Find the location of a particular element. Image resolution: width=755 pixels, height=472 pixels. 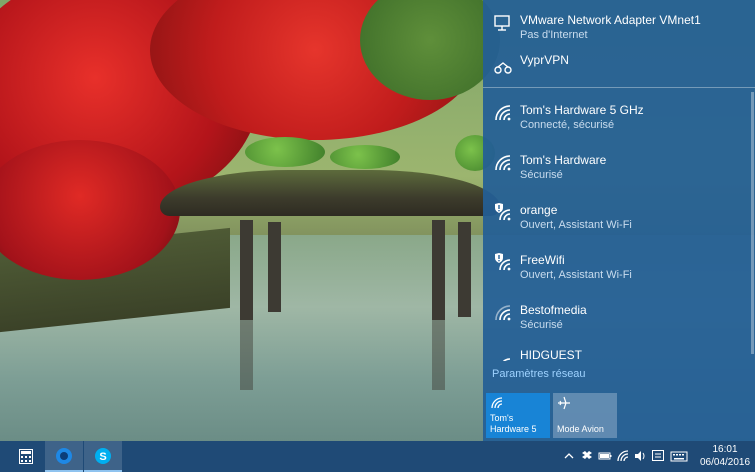

taskbar-app-browser is located at coordinates (64, 456).